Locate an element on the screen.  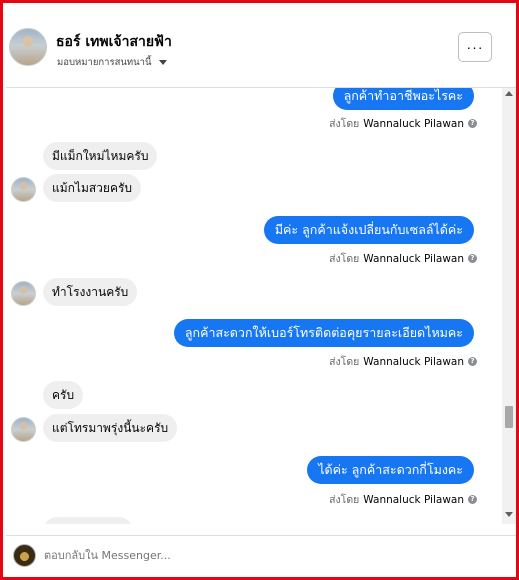
more-options-button: ··· is located at coordinates (475, 47).